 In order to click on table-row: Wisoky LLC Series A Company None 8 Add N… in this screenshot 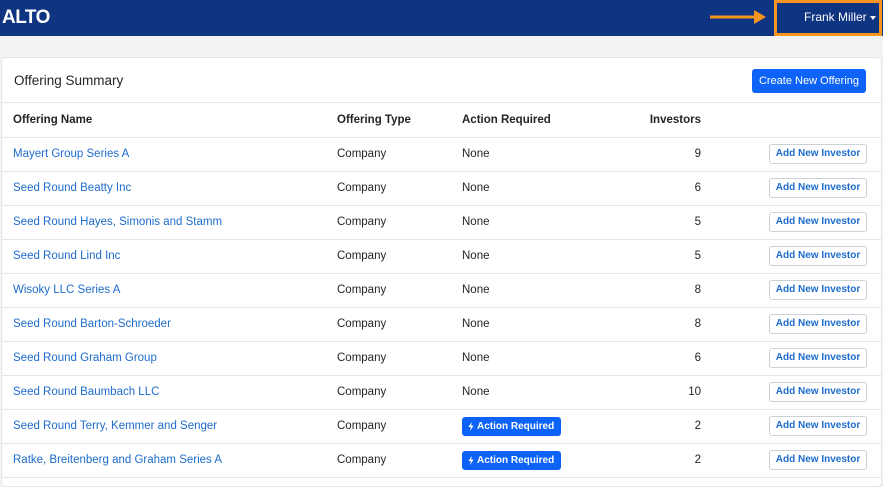, I will do `click(441, 290)`.